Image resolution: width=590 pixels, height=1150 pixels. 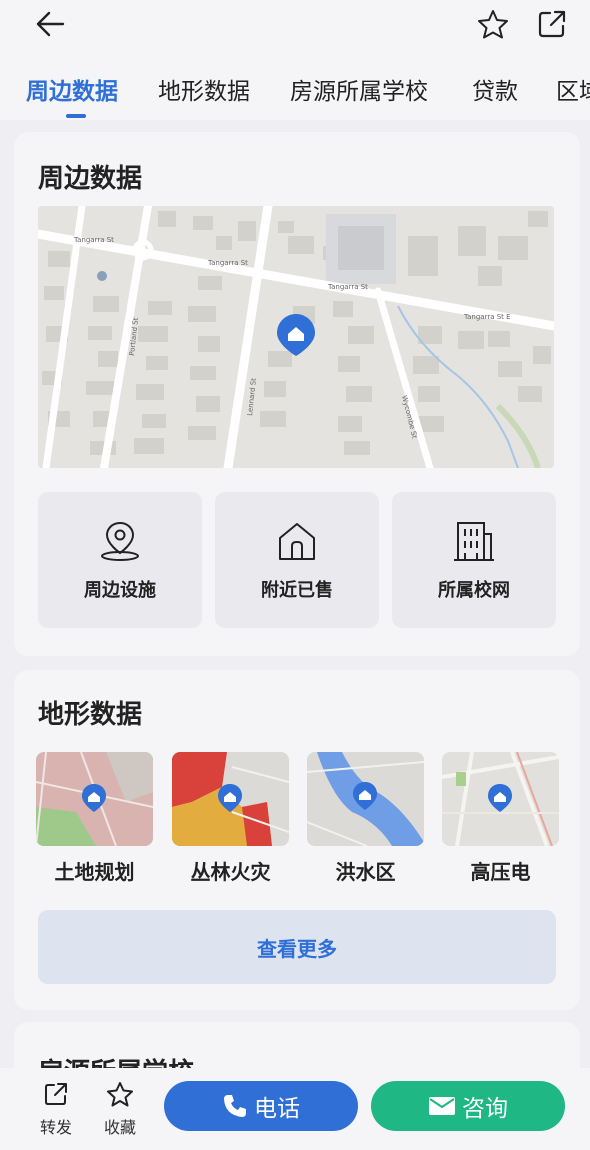 What do you see at coordinates (365, 799) in the screenshot?
I see `flood-zone-thumbnail` at bounding box center [365, 799].